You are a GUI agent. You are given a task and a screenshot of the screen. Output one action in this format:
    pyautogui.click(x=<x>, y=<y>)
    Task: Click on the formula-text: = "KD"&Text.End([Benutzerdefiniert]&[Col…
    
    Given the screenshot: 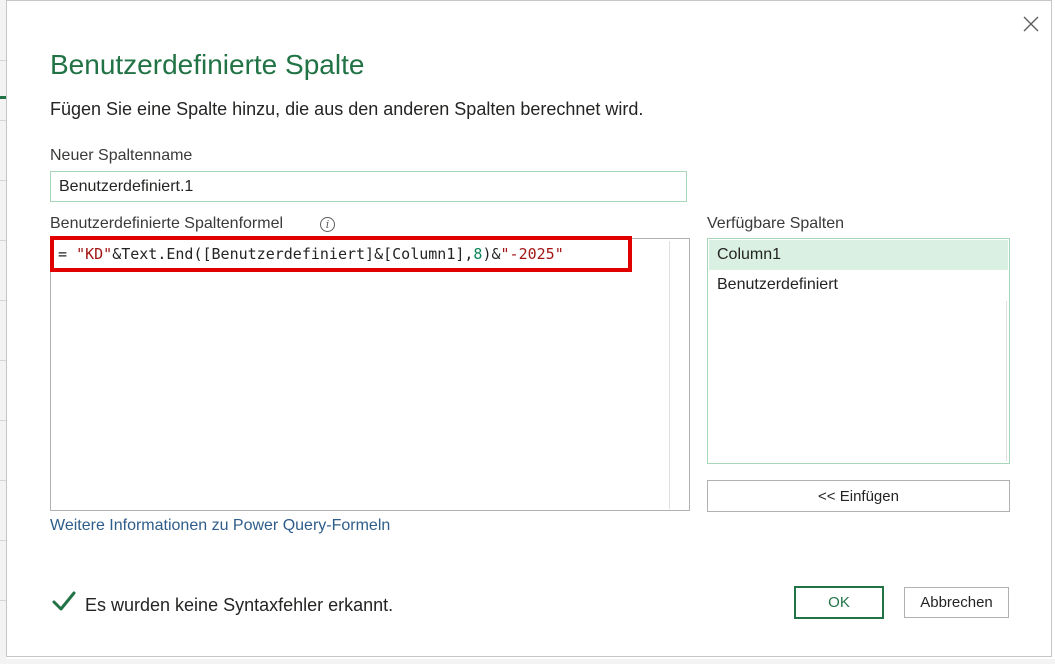 What is the action you would take?
    pyautogui.click(x=311, y=254)
    